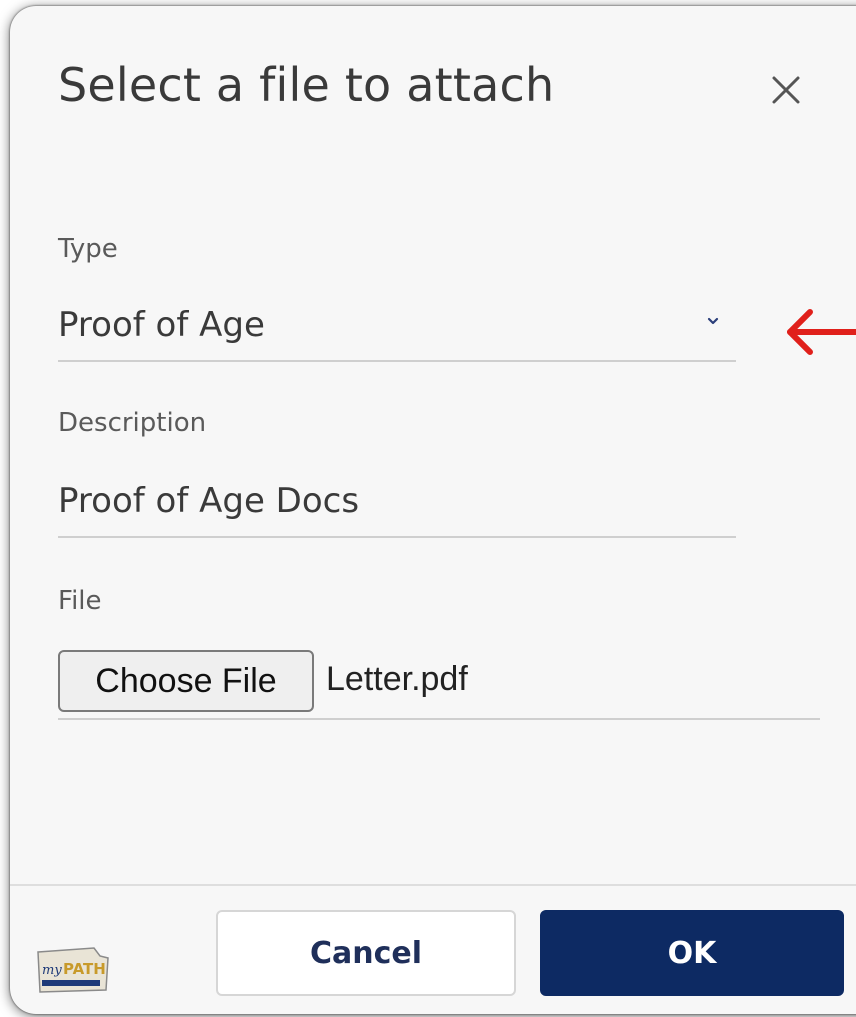 This screenshot has height=1017, width=856. Describe the element at coordinates (161, 325) in the screenshot. I see `type-selected-value: Proof of Age` at that location.